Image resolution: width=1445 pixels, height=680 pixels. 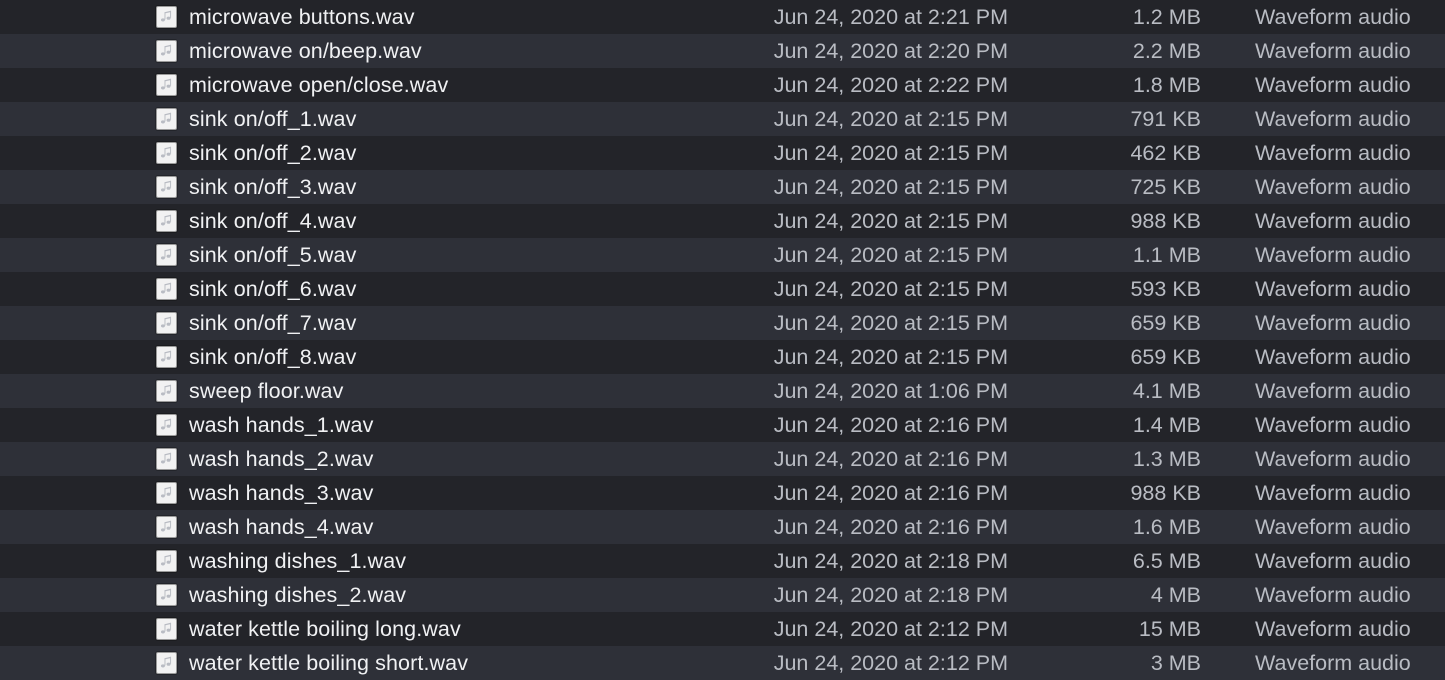 What do you see at coordinates (325, 629) in the screenshot?
I see `file-name-label: water kettle boiling long.wav` at bounding box center [325, 629].